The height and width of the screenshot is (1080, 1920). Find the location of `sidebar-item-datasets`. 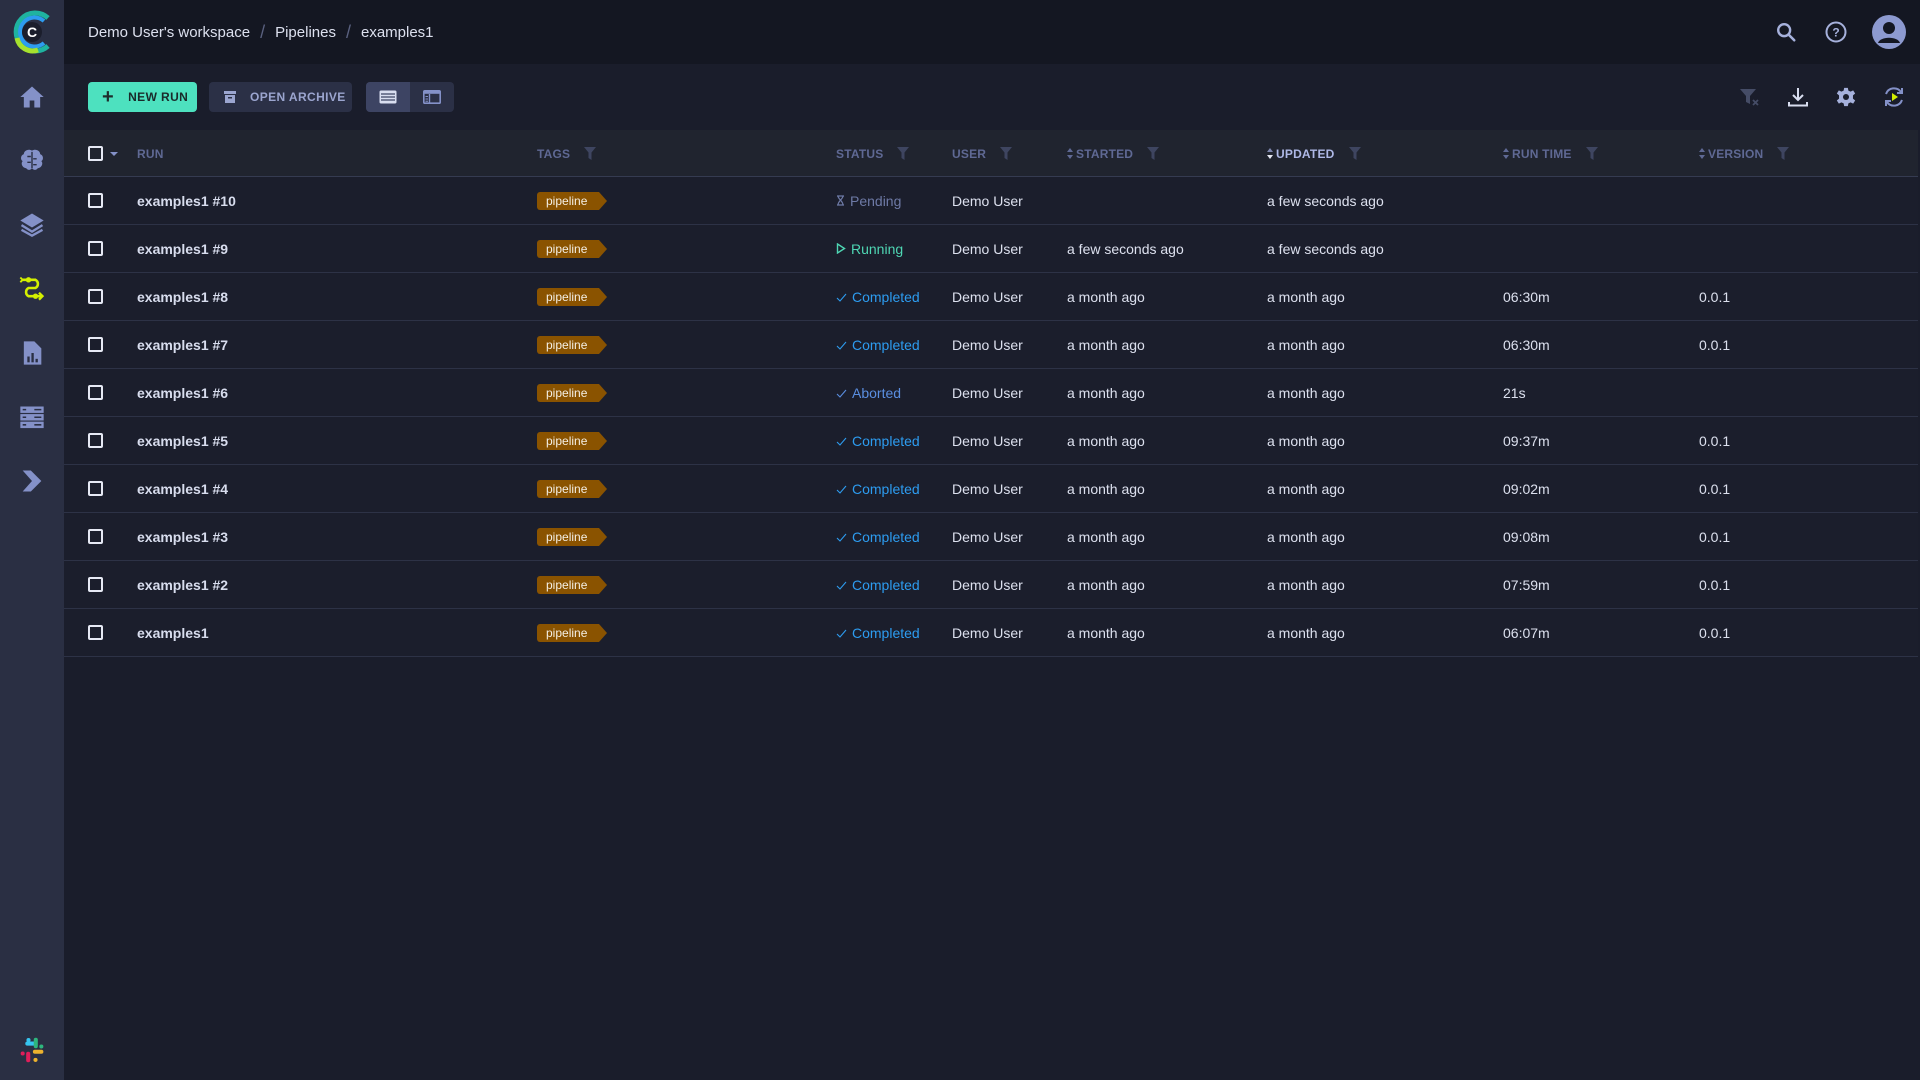

sidebar-item-datasets is located at coordinates (32, 224).